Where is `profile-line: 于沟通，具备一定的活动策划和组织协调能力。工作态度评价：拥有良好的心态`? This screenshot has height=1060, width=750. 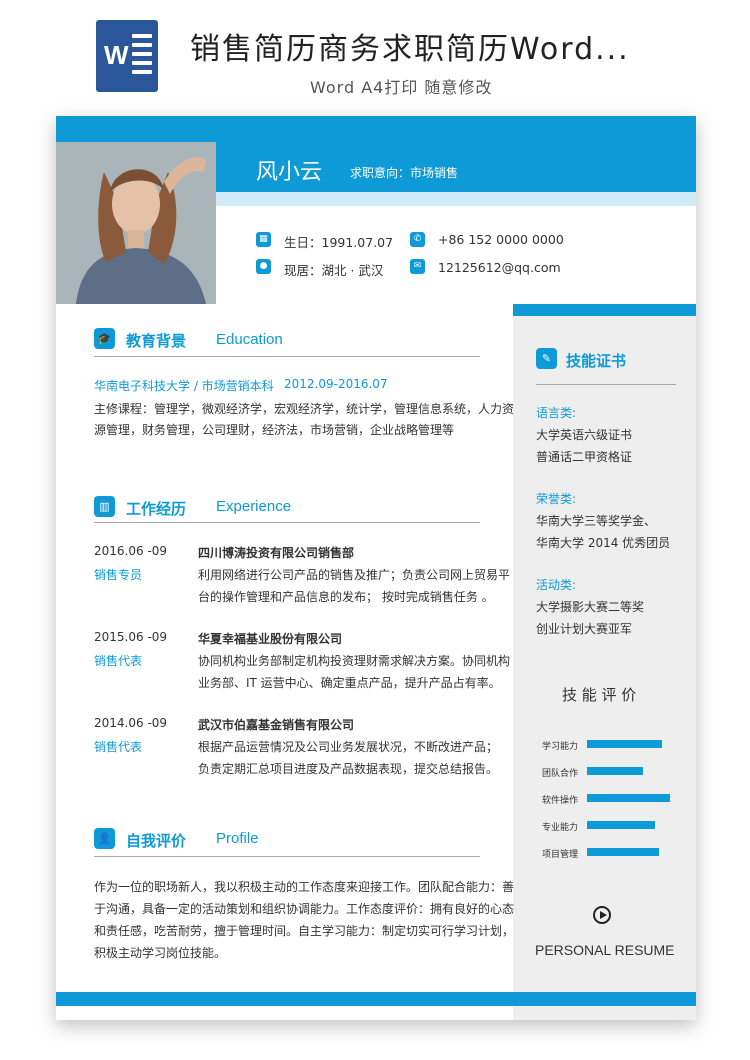
profile-line: 于沟通，具备一定的活动策划和组织协调能力。工作态度评价：拥有良好的心态 is located at coordinates (304, 909).